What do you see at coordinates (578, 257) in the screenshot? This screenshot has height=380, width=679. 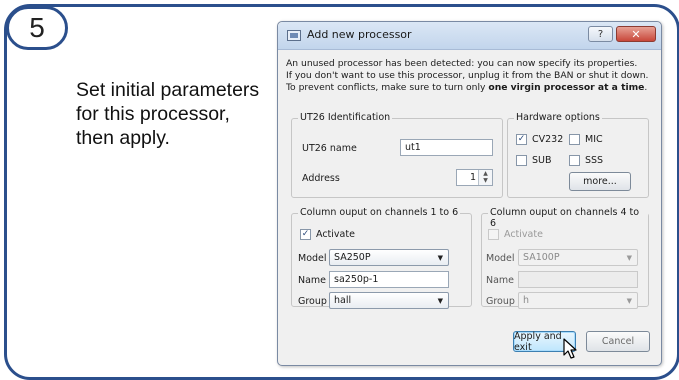 I see `right-model-select: SA100P ▼` at bounding box center [578, 257].